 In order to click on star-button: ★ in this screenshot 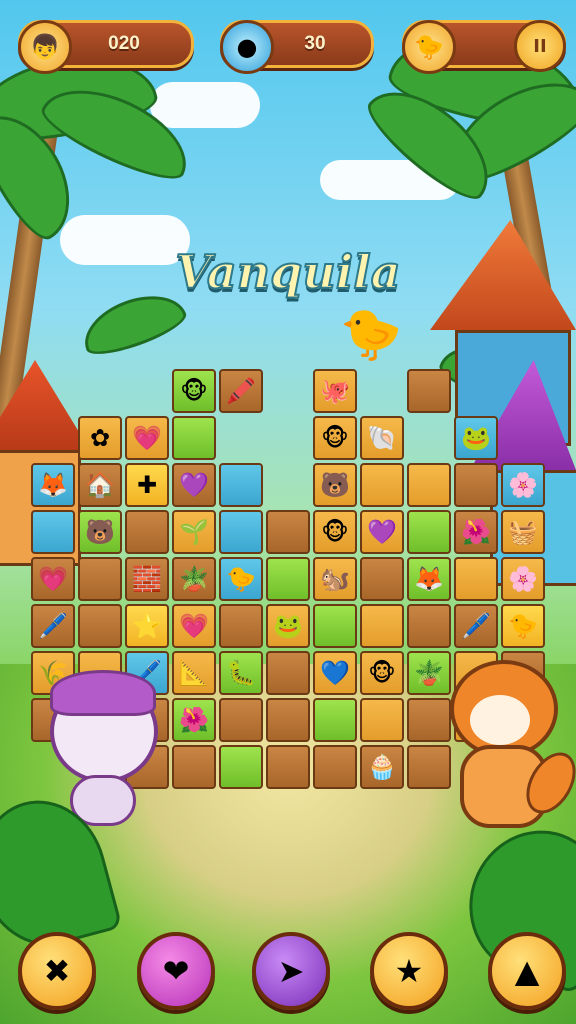, I will do `click(409, 971)`.